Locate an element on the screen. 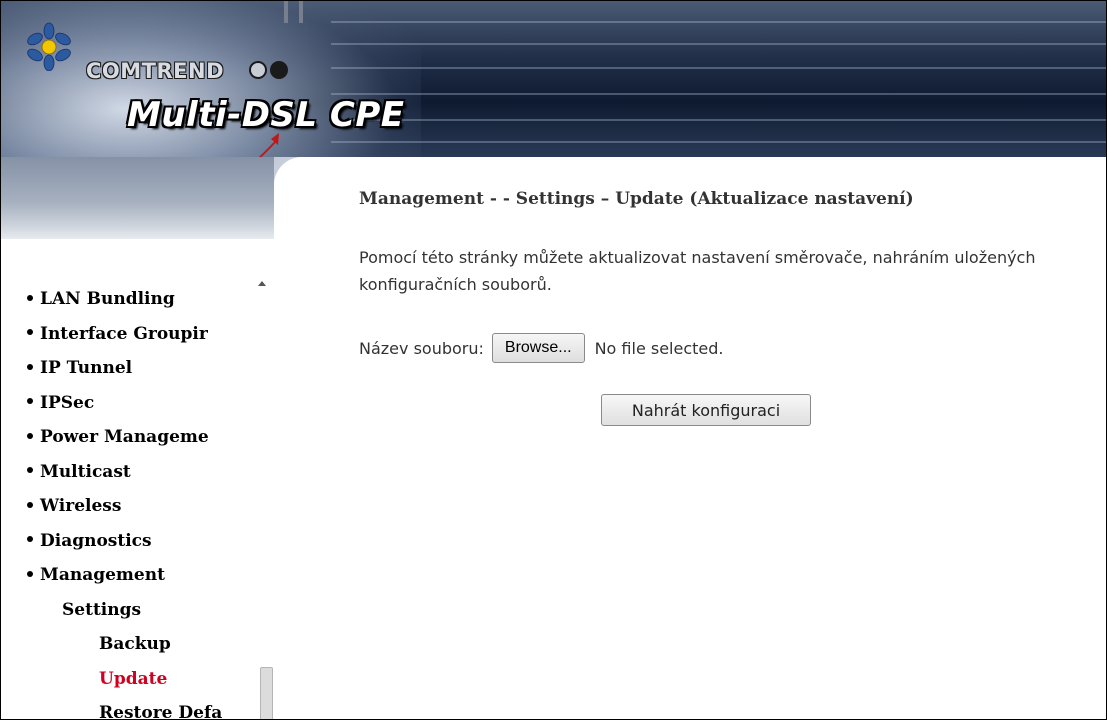 The image size is (1107, 720). sidebar-item-label: Management is located at coordinates (102, 575).